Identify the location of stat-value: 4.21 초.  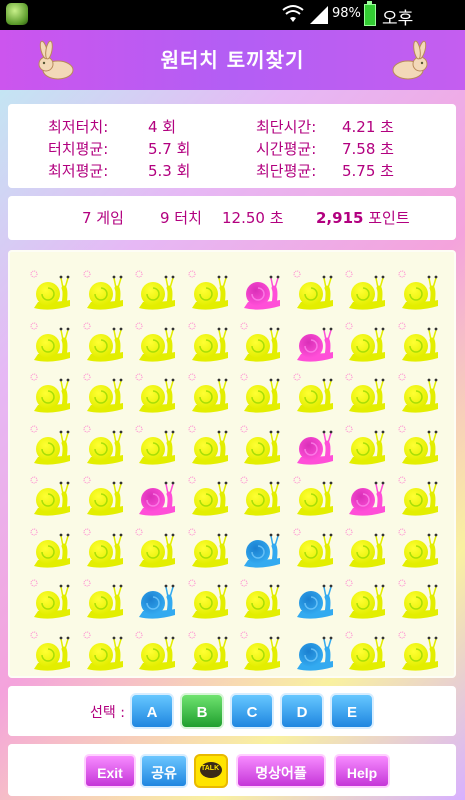
(368, 127).